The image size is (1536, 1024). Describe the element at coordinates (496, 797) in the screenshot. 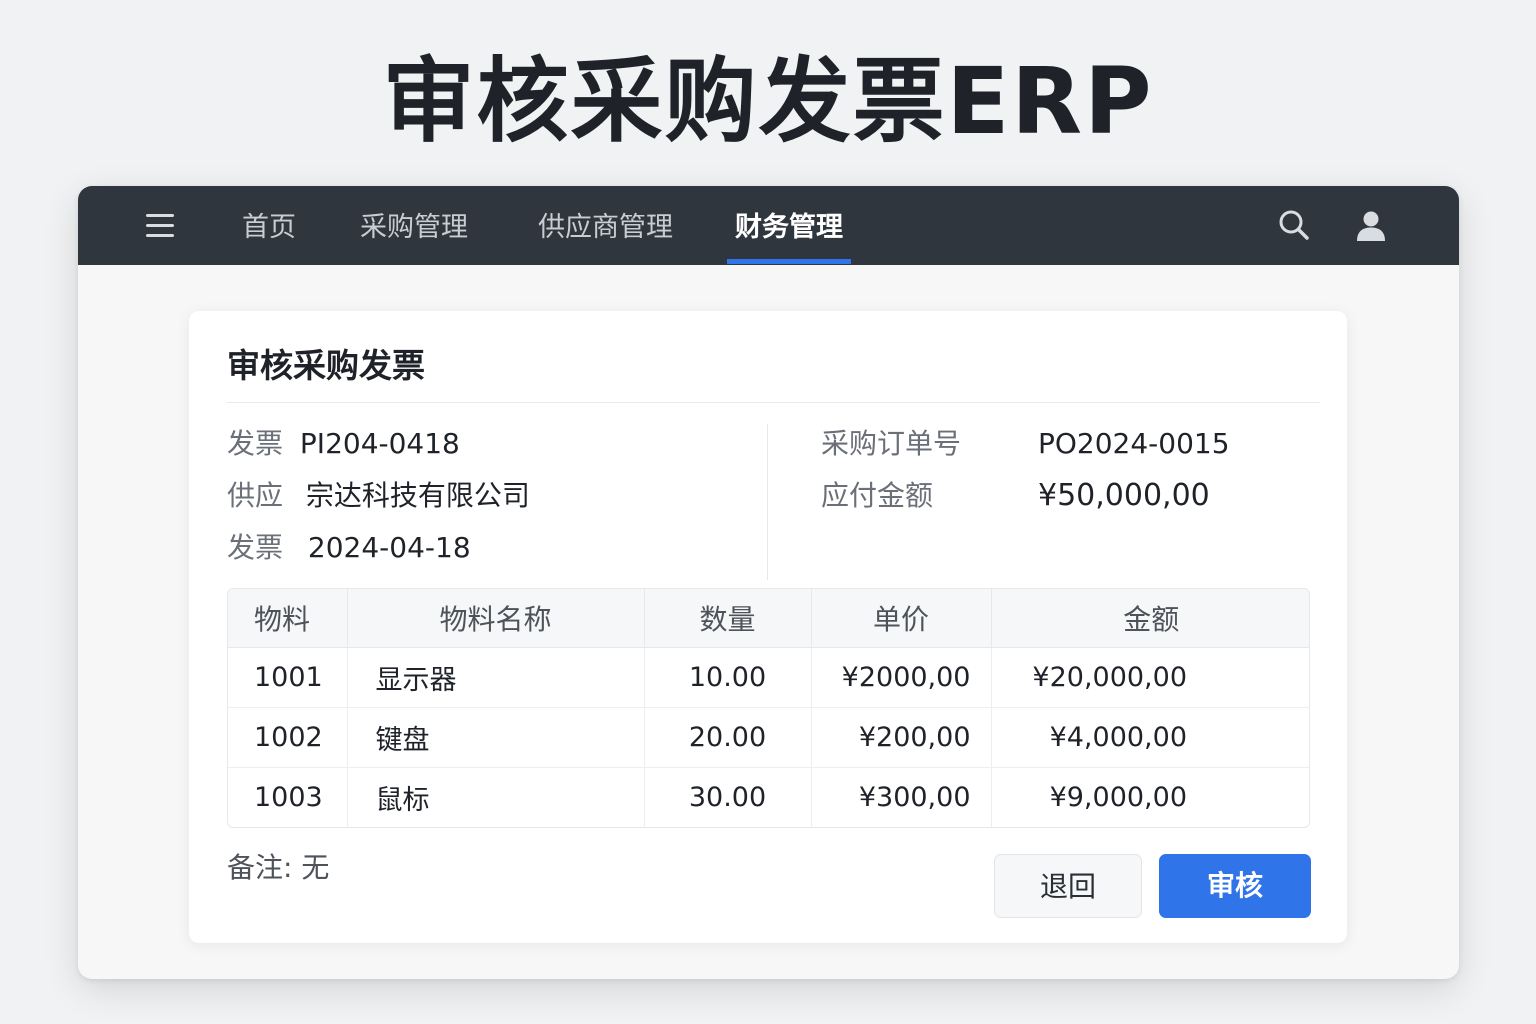

I see `cell-name: 鼠标` at that location.